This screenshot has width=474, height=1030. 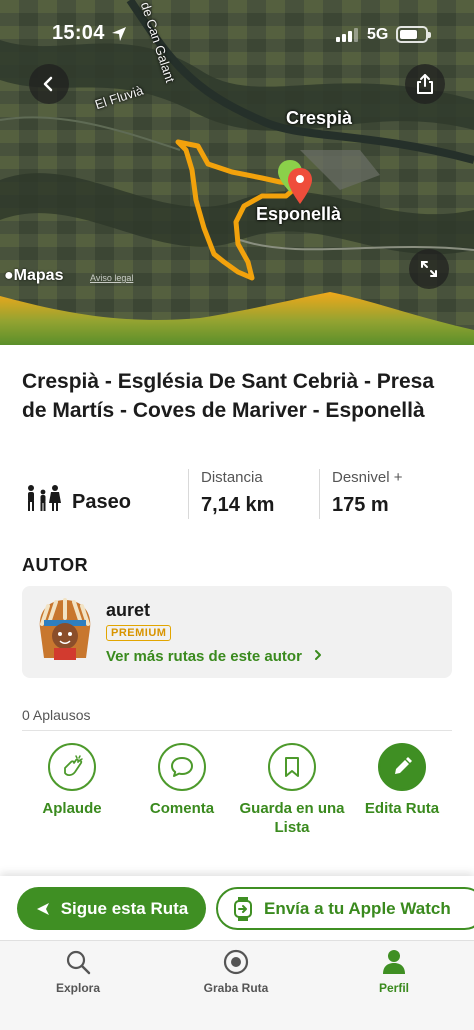 What do you see at coordinates (360, 505) in the screenshot?
I see `elevation-value: 175 m` at bounding box center [360, 505].